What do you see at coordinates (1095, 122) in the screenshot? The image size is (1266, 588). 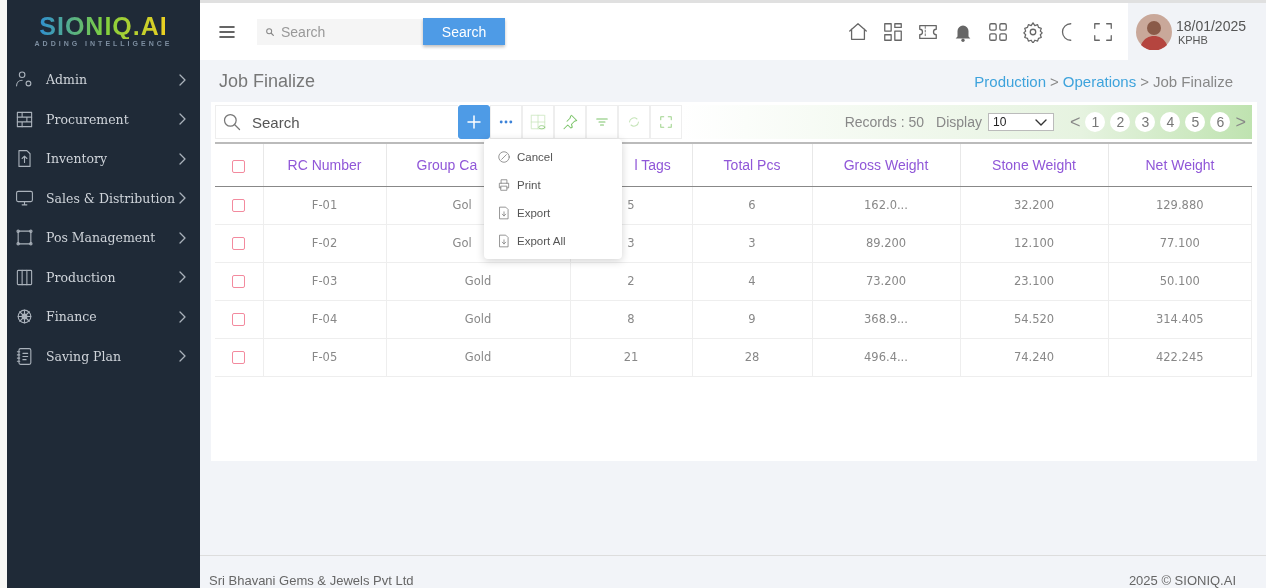 I see `page-button: 1` at bounding box center [1095, 122].